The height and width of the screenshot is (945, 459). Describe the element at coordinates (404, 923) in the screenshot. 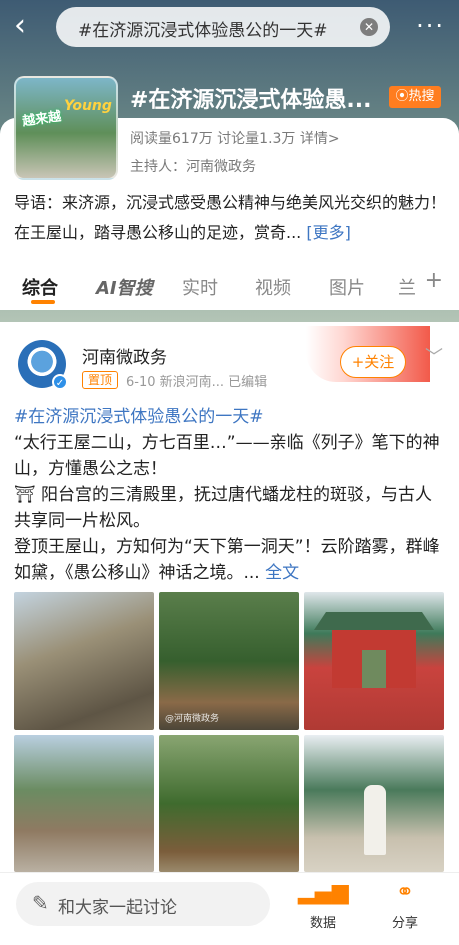

I see `share-label: 分享` at that location.